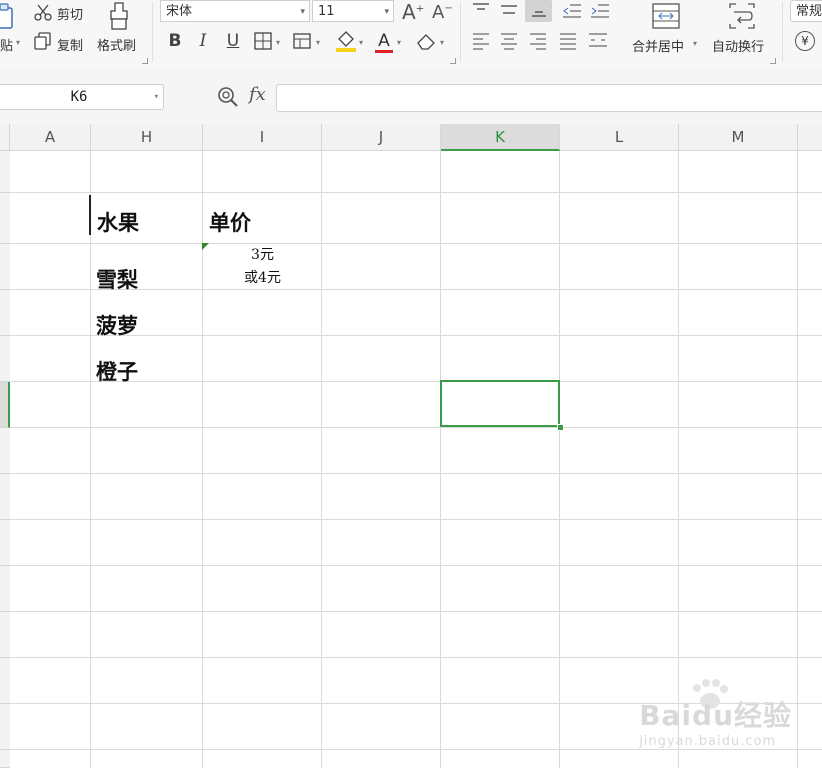  Describe the element at coordinates (427, 41) in the screenshot. I see `eraser-icon` at that location.